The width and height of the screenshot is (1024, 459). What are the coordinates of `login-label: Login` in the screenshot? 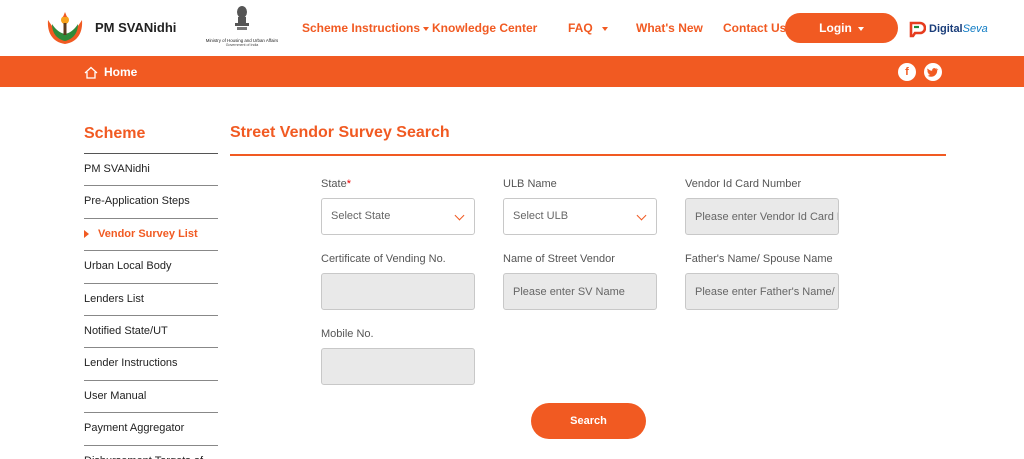 It's located at (835, 28).